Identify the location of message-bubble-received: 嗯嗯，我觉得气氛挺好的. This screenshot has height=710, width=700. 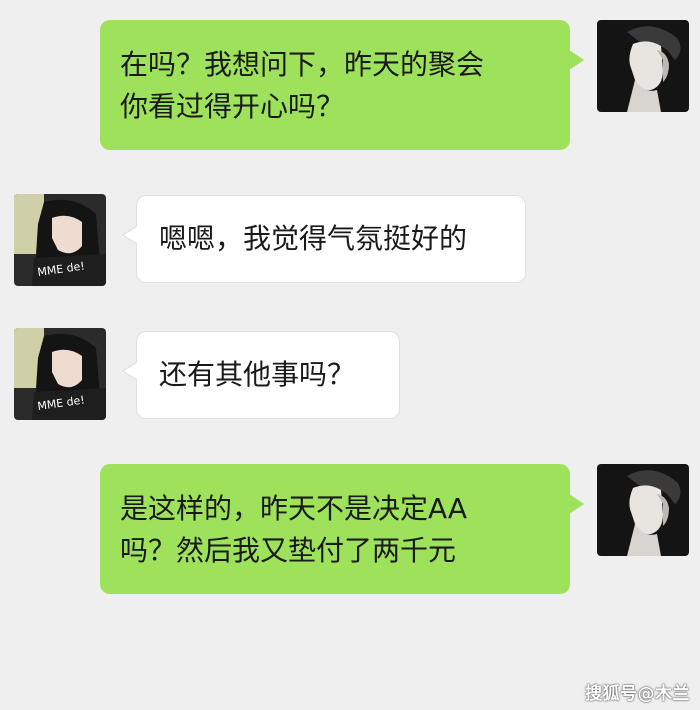
(324, 239).